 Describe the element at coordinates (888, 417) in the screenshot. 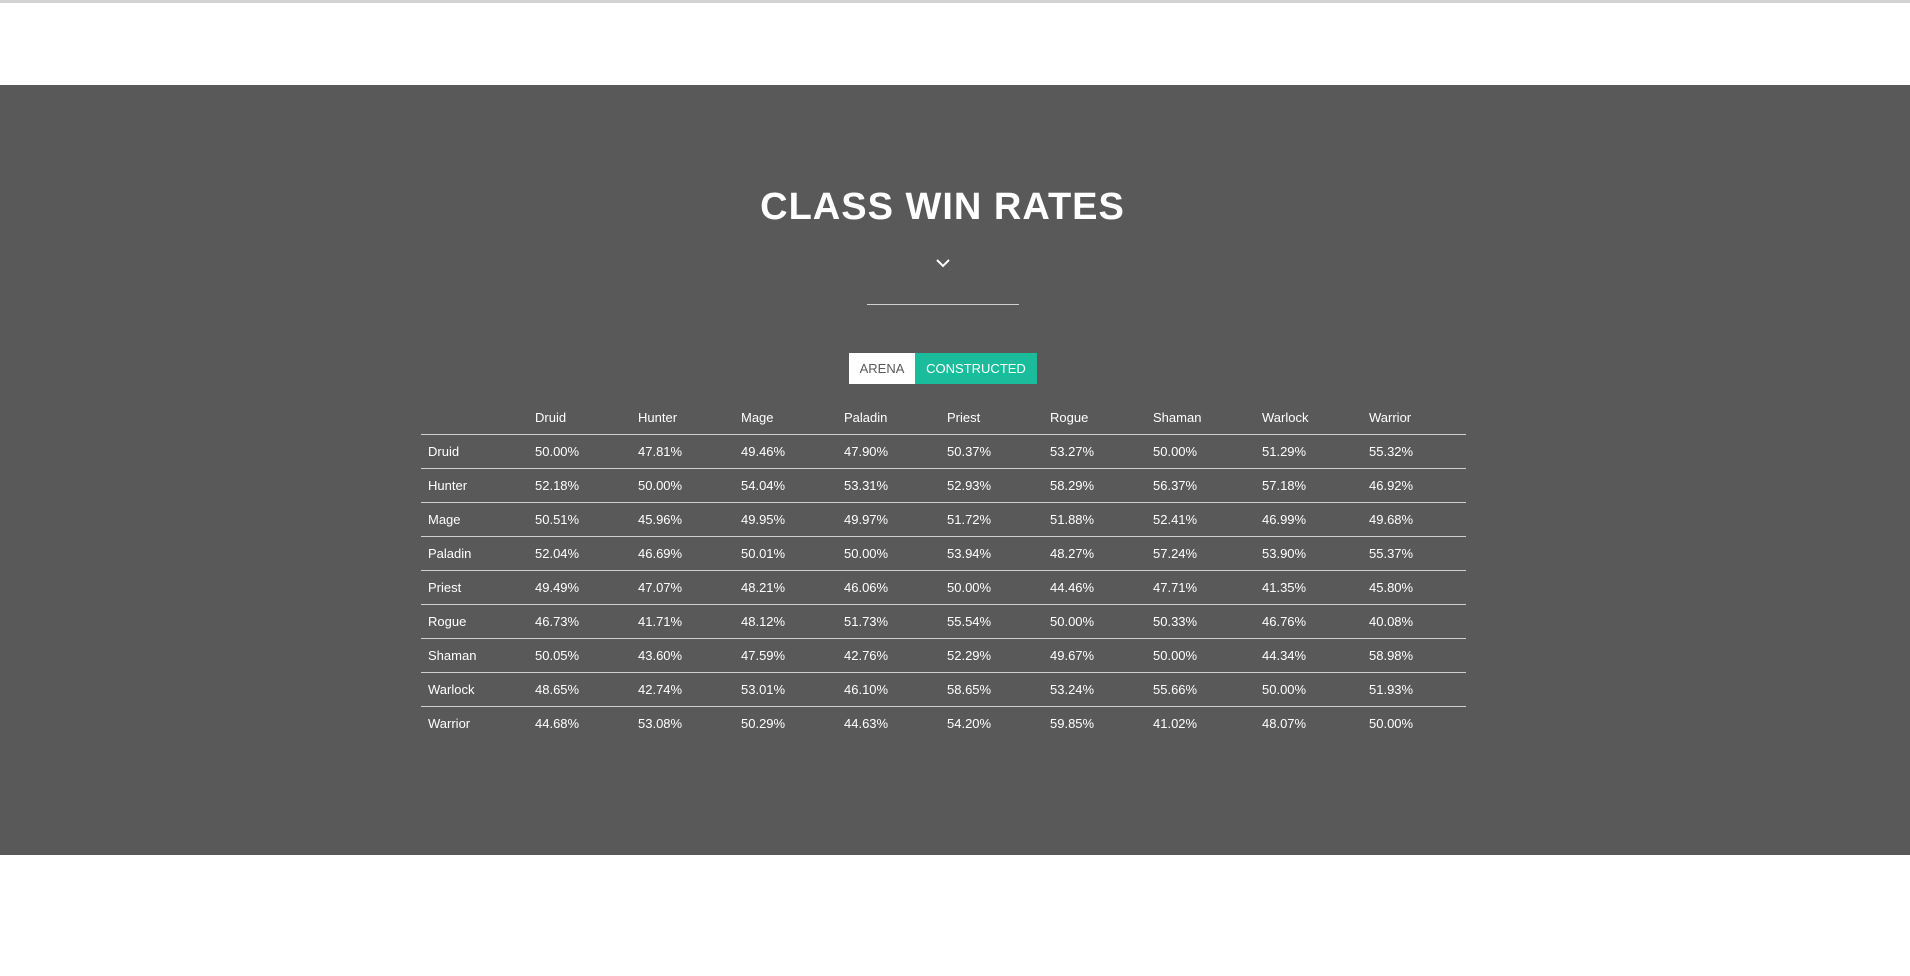

I see `column-header: Paladin` at that location.